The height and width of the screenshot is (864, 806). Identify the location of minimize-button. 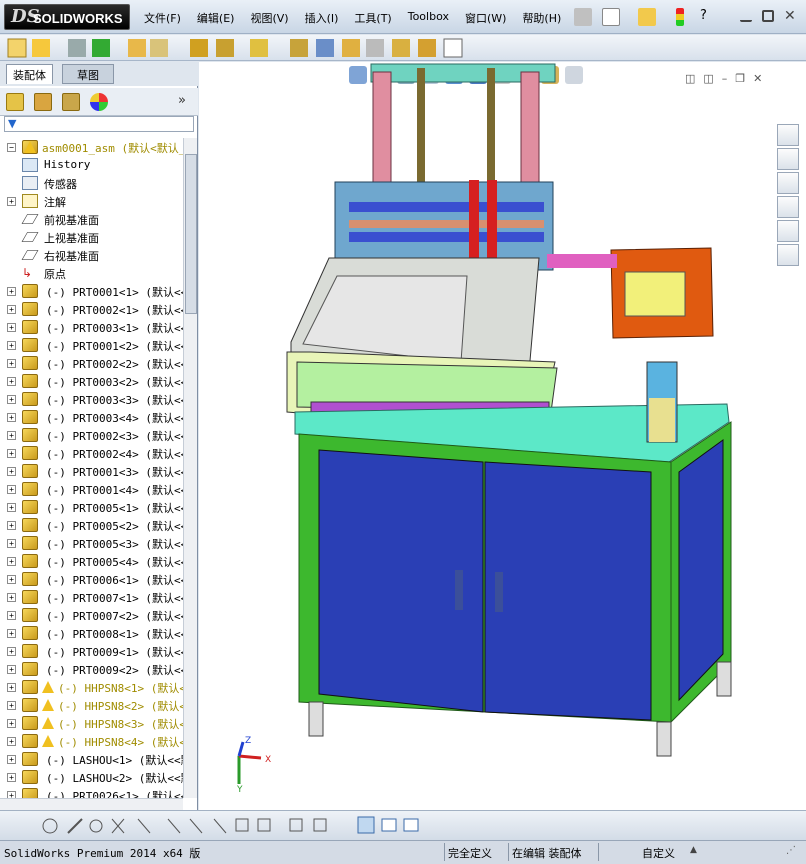
(746, 16).